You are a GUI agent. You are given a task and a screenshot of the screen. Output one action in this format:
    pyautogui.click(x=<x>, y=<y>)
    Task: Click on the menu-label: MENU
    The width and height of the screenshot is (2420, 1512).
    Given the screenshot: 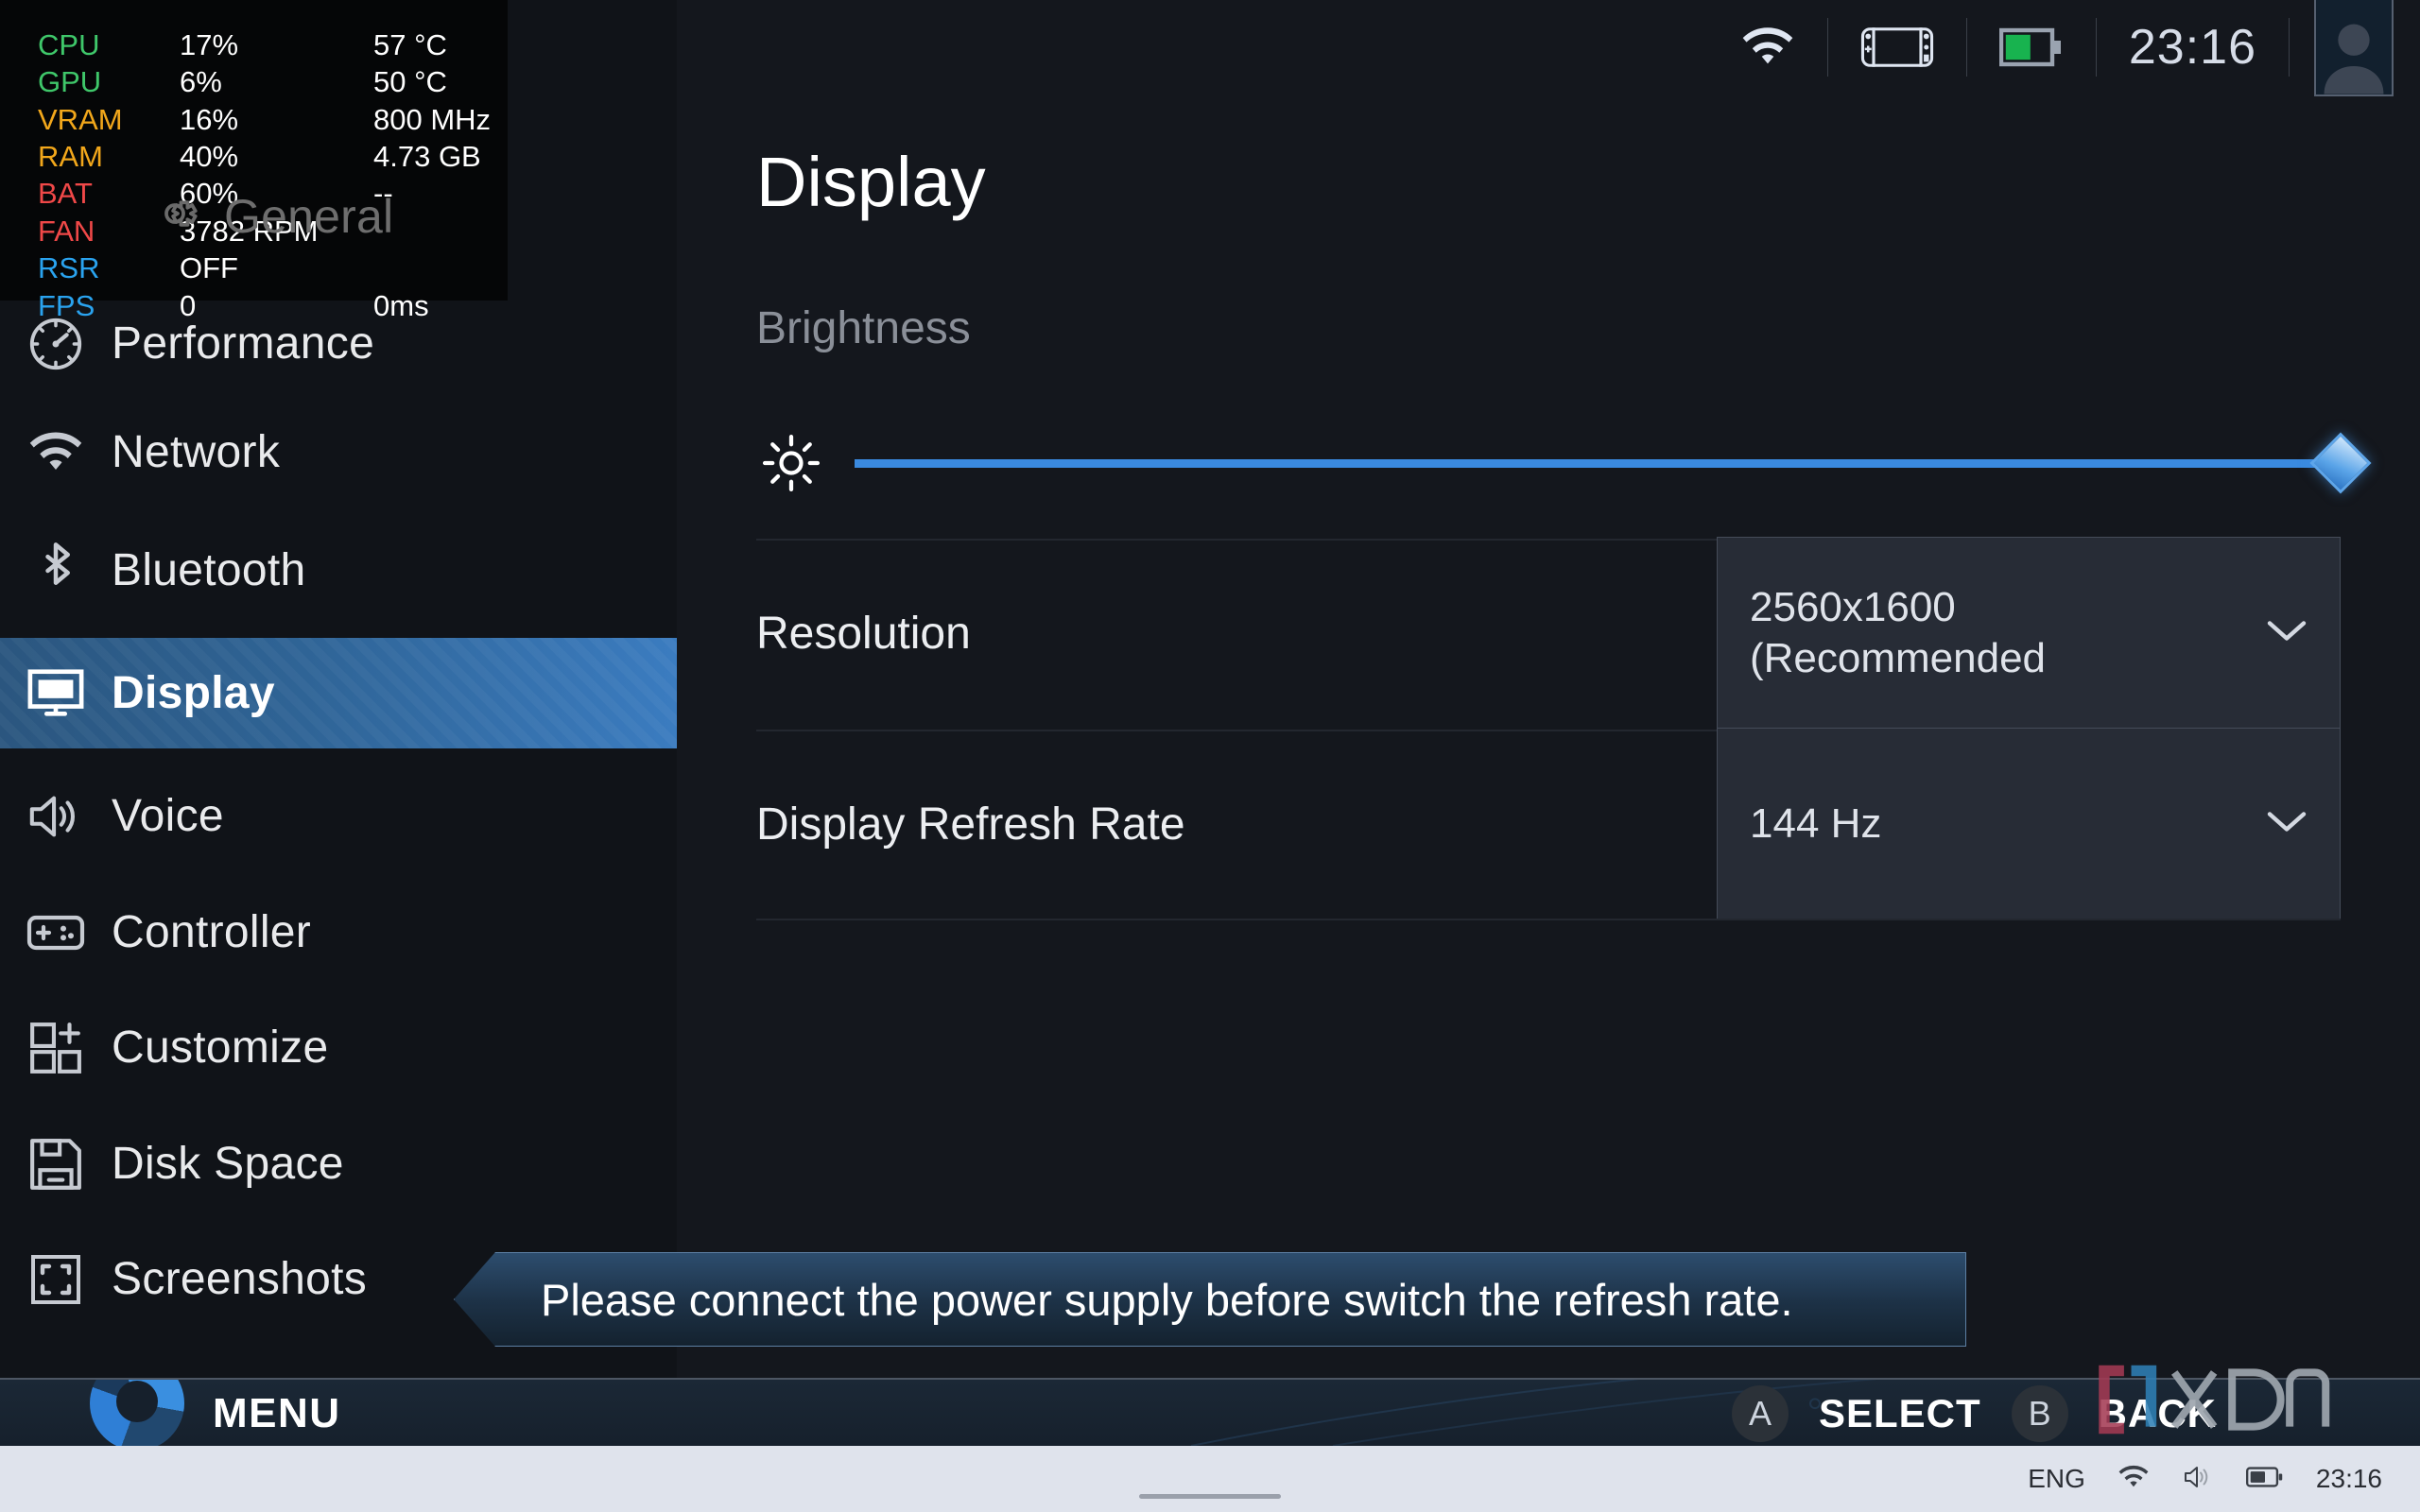 What is the action you would take?
    pyautogui.click(x=277, y=1413)
    